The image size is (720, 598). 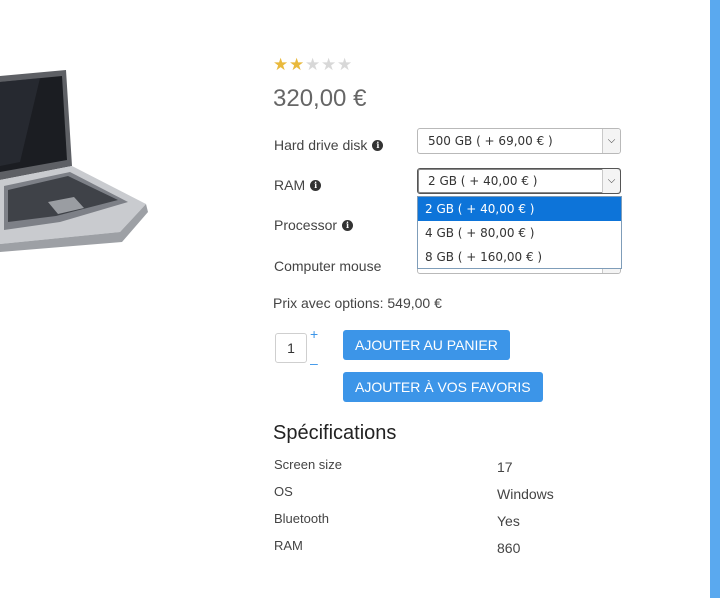 What do you see at coordinates (424, 466) in the screenshot?
I see `spec-row: Screen size 17` at bounding box center [424, 466].